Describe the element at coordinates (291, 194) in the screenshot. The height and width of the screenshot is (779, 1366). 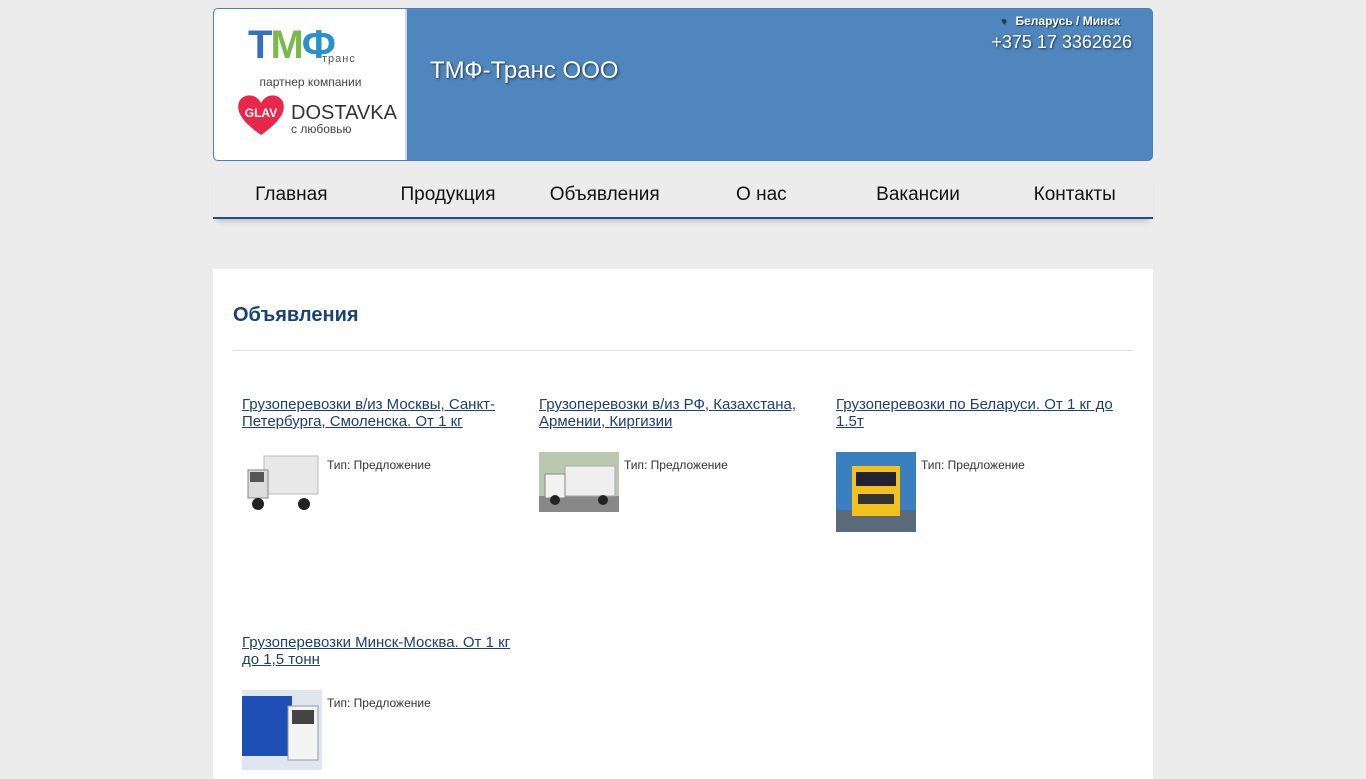
I see `nav-home: Главная` at that location.